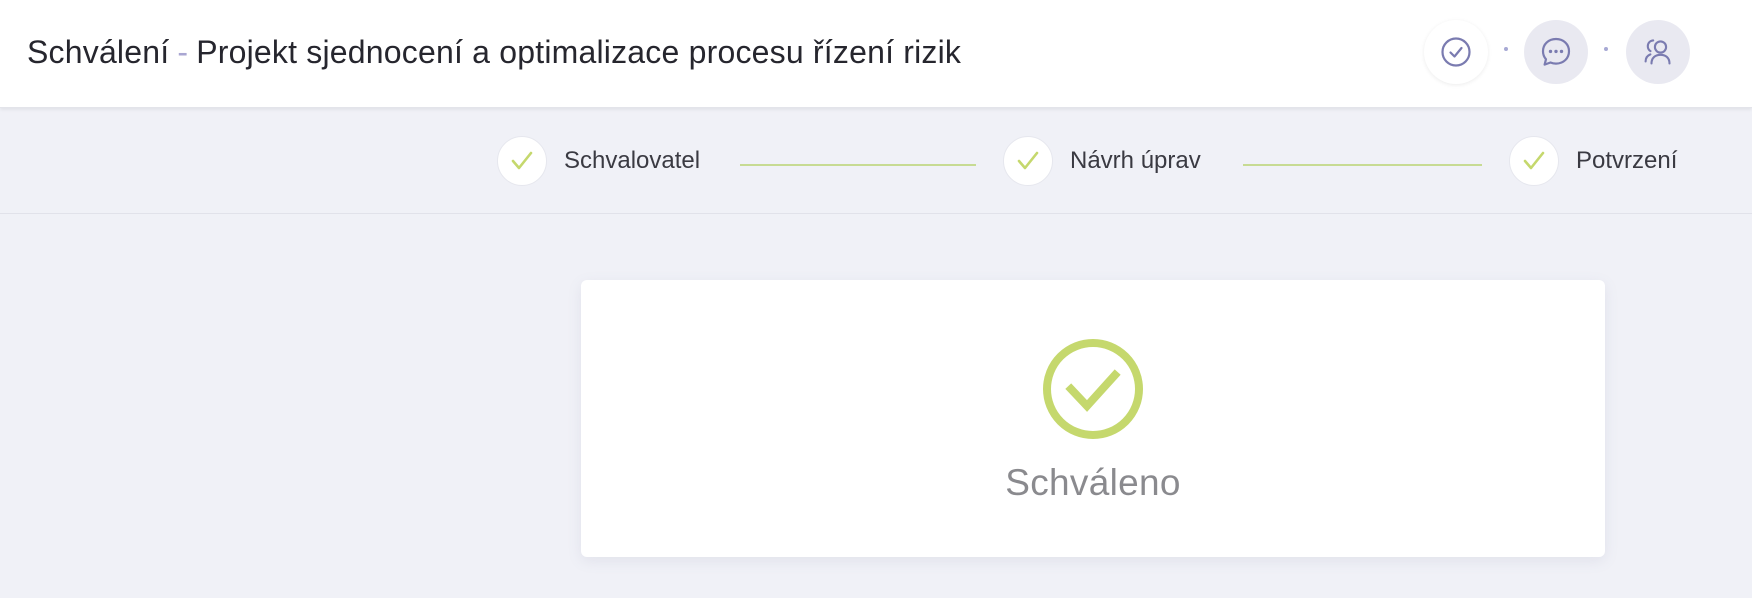 Image resolution: width=1752 pixels, height=598 pixels. I want to click on users-icon, so click(1657, 52).